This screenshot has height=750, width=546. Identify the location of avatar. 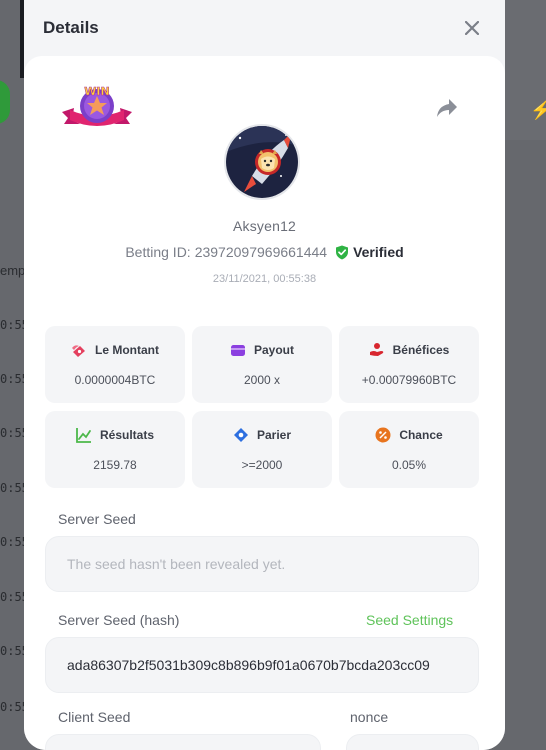
(262, 162).